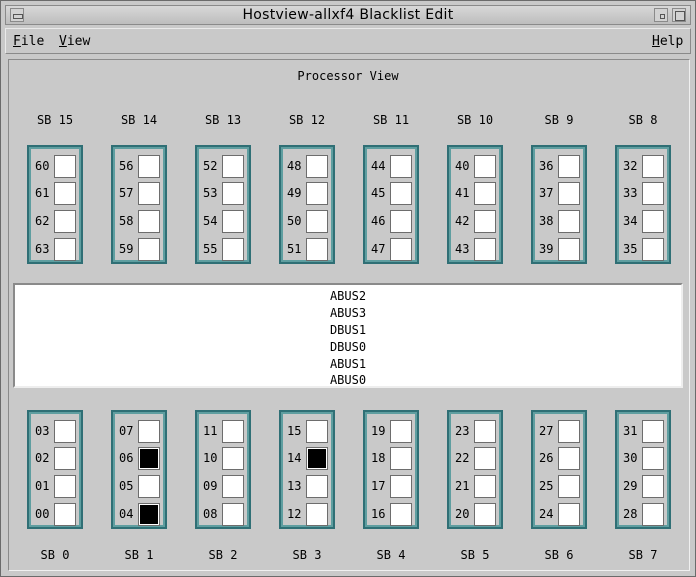 The image size is (696, 577). Describe the element at coordinates (17, 41) in the screenshot. I see `menu-file-mnemonic: F` at that location.